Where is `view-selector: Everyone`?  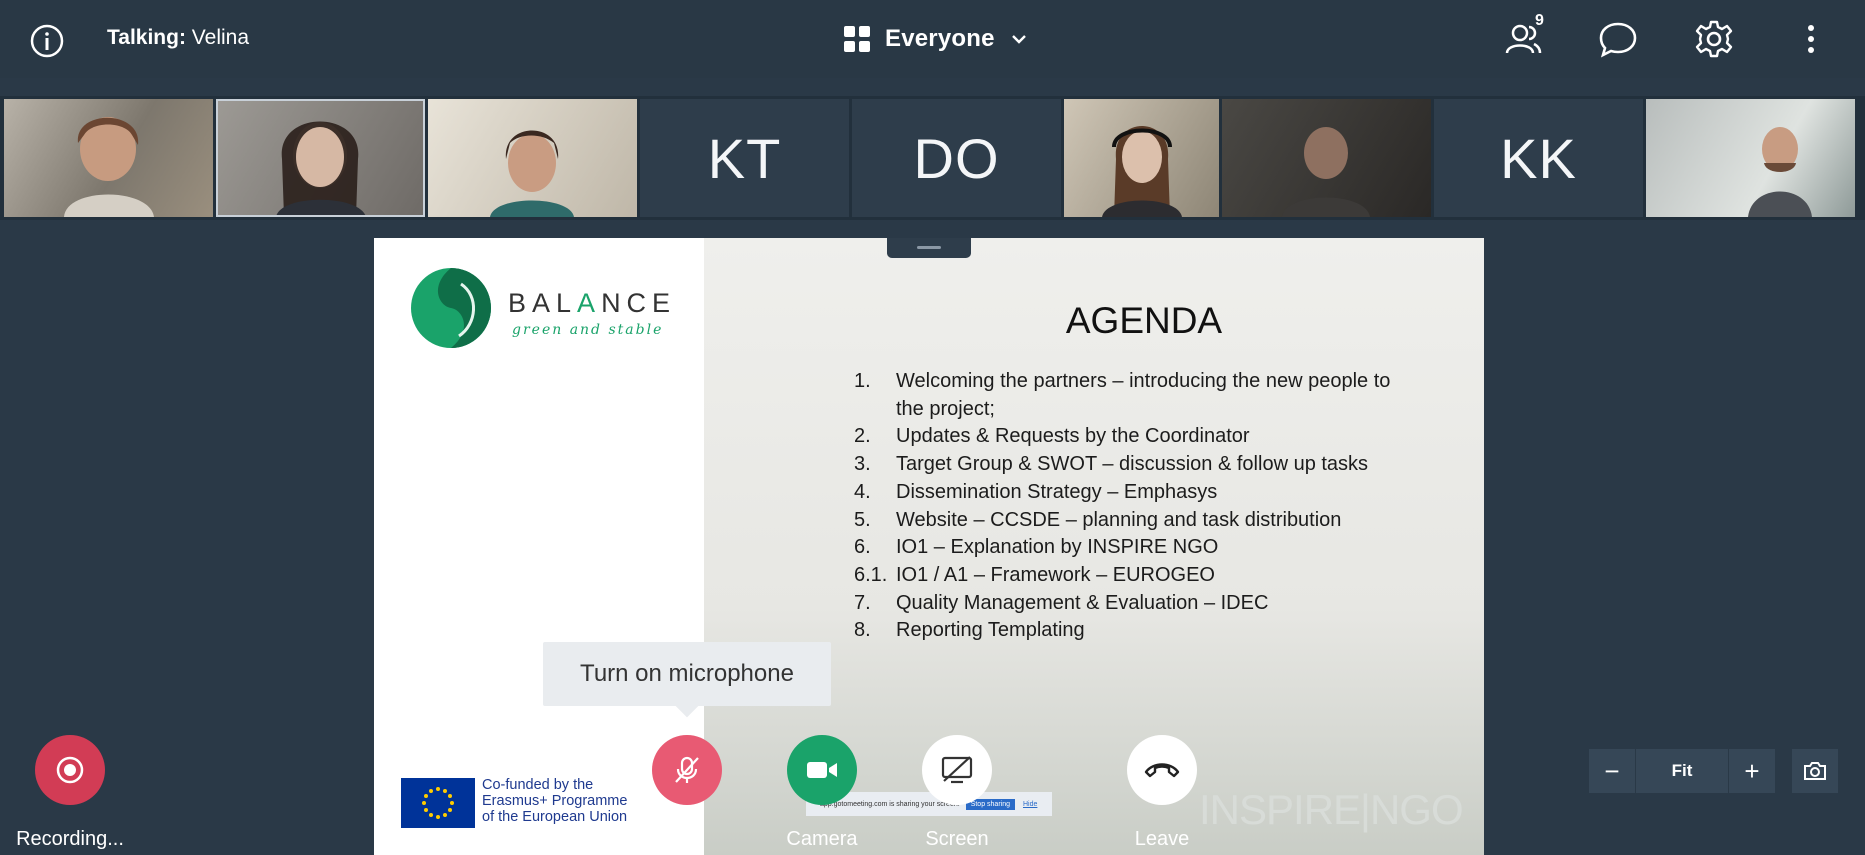 view-selector: Everyone is located at coordinates (936, 39).